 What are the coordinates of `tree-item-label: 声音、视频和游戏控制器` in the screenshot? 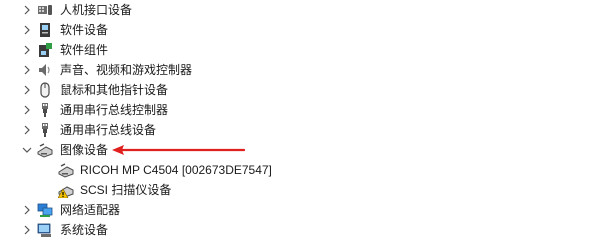 It's located at (126, 70).